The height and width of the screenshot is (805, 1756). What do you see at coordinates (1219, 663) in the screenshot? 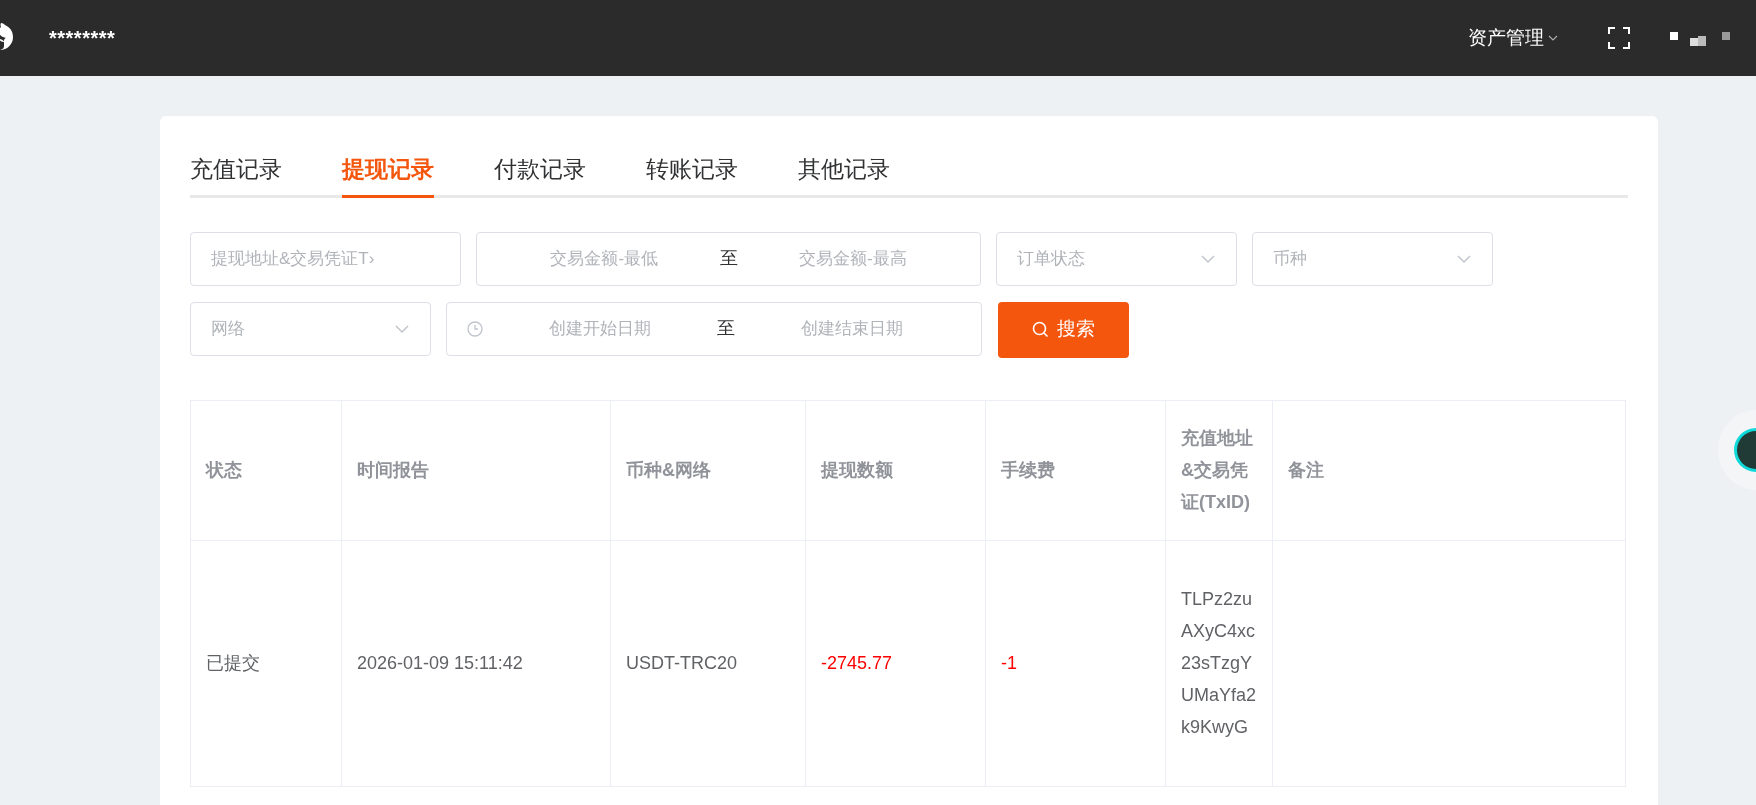
I see `table-cell-text: TLPz2zuAXyC4xc23sTzgYUMaYfa2k9KwyG` at bounding box center [1219, 663].